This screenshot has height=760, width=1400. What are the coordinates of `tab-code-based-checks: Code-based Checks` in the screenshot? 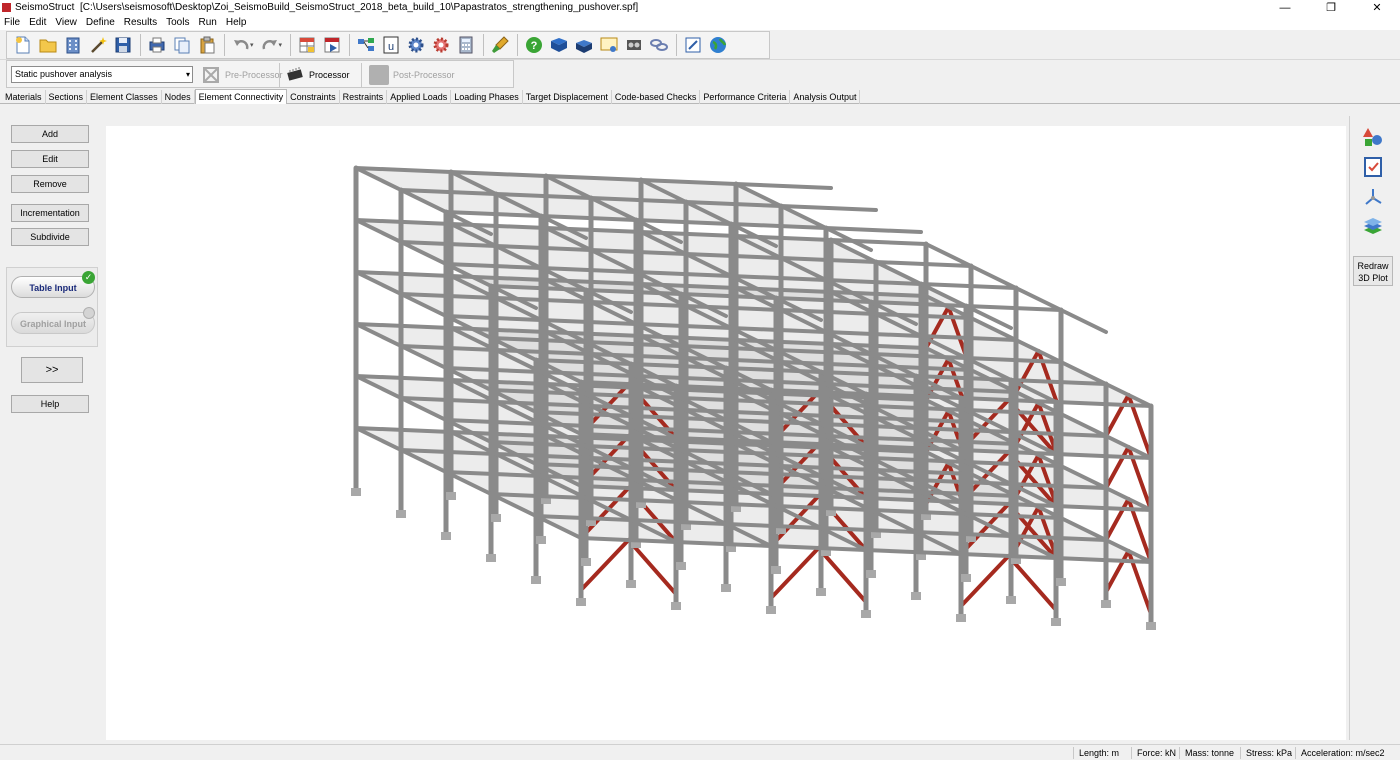 It's located at (656, 97).